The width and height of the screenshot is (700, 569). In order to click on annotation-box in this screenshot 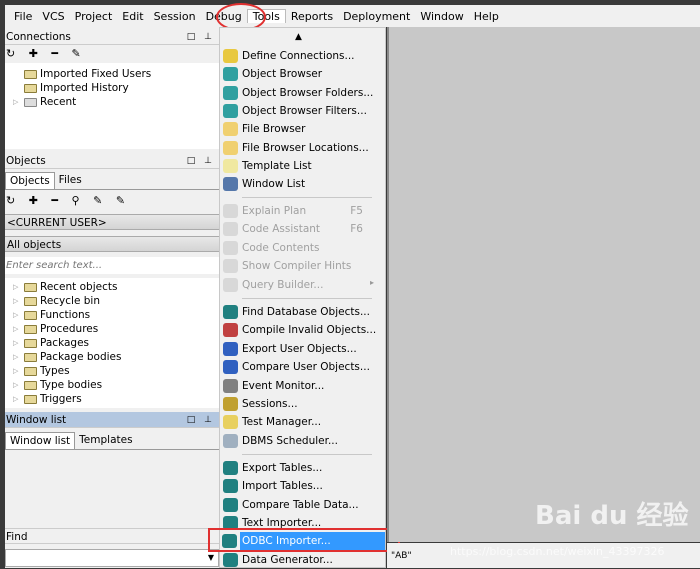, I will do `click(304, 540)`.